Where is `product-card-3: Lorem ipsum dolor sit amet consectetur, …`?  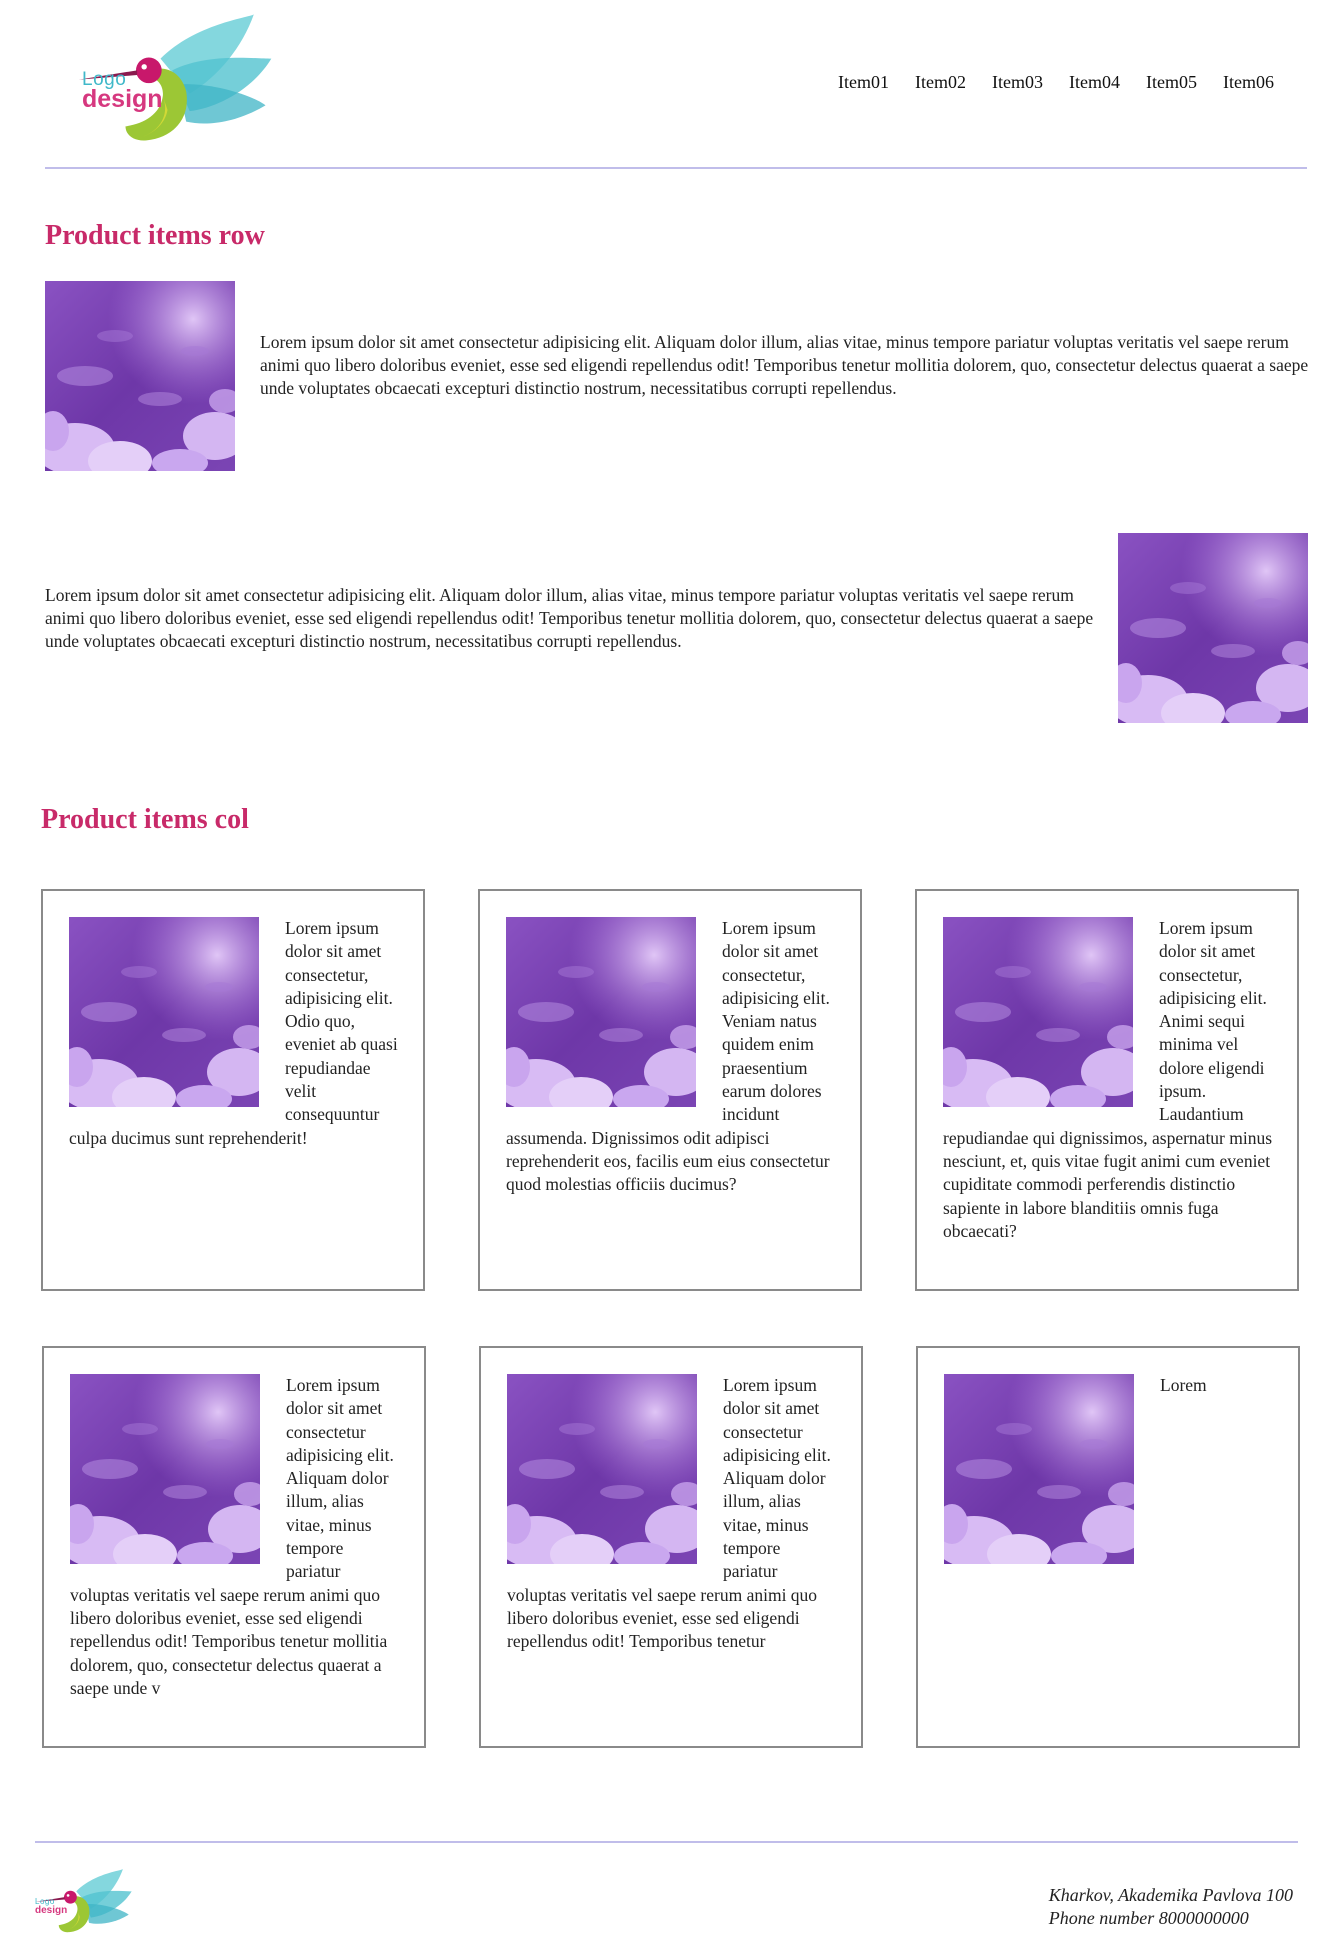
product-card-3: Lorem ipsum dolor sit amet consectetur, … is located at coordinates (1107, 1090).